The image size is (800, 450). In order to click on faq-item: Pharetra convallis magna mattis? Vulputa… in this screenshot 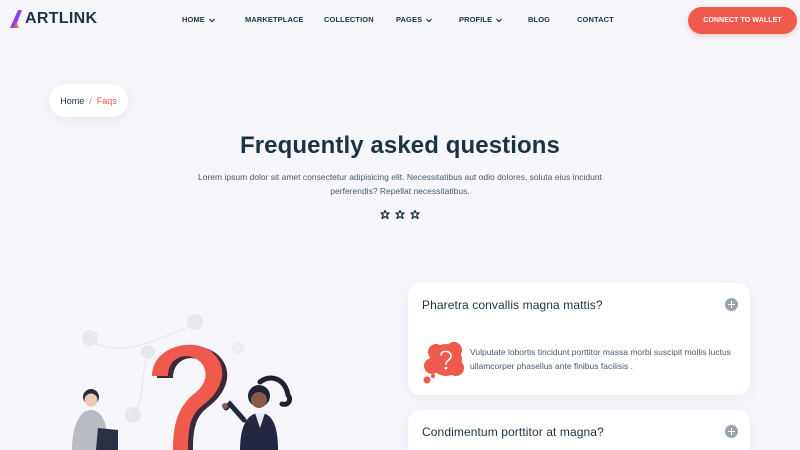, I will do `click(579, 339)`.